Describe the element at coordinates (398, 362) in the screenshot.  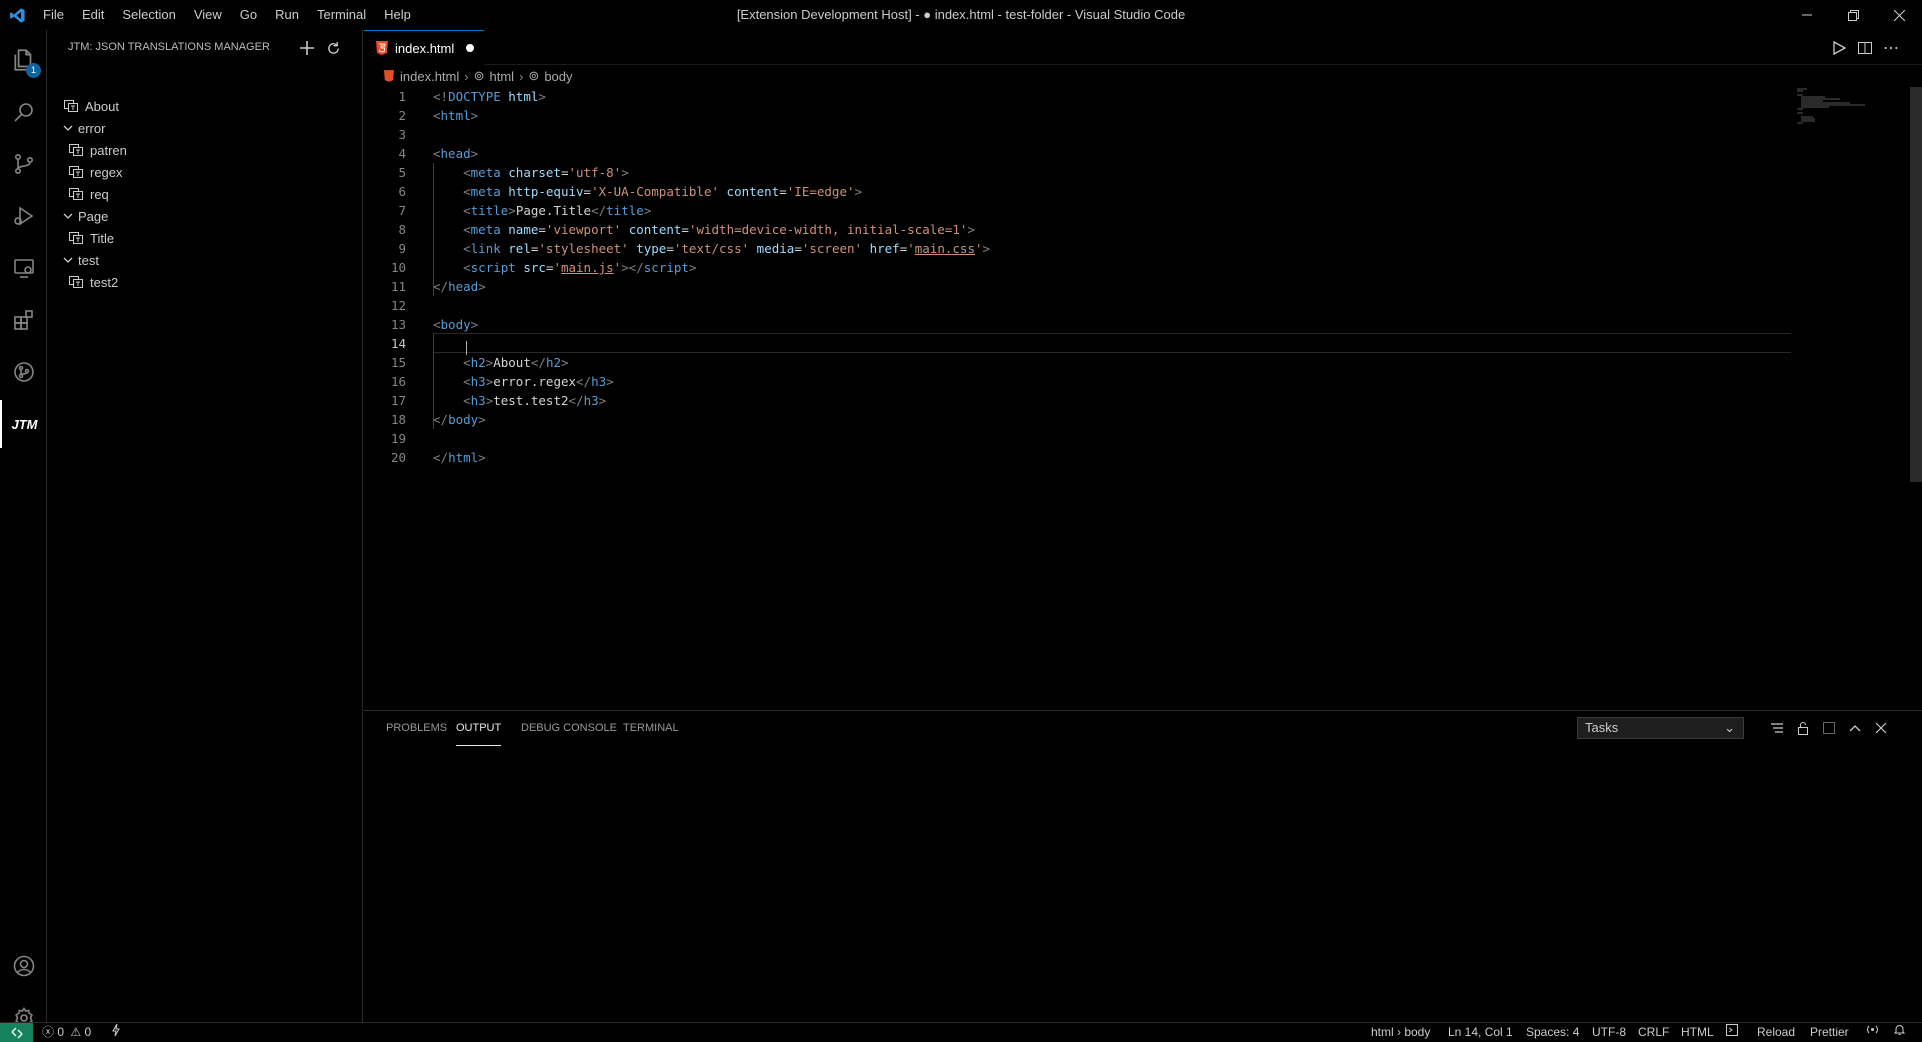
I see `line-number: 15` at that location.